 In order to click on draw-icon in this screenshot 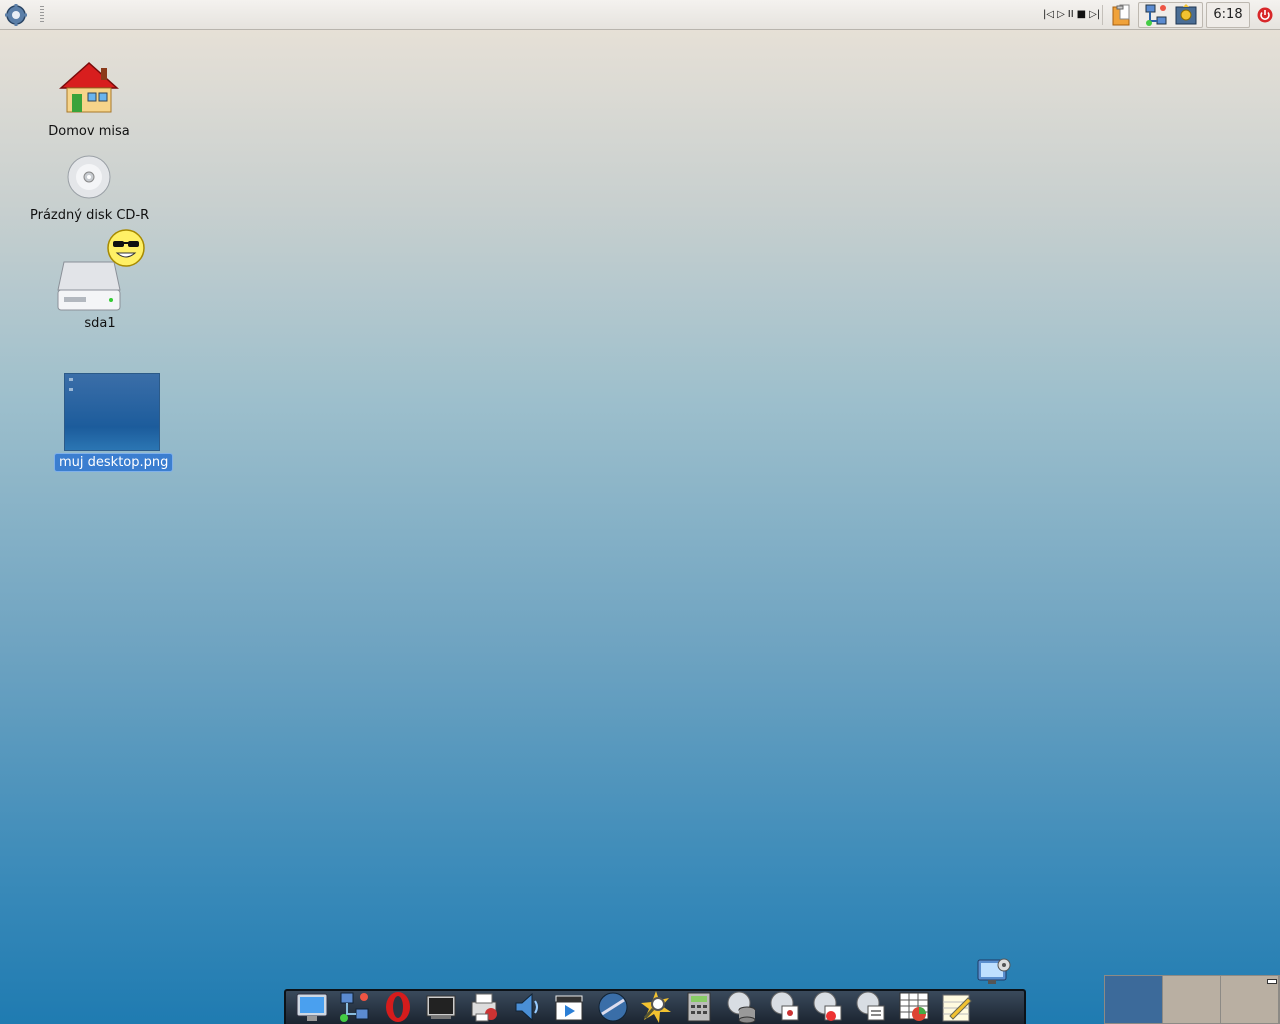, I will do `click(827, 1007)`.